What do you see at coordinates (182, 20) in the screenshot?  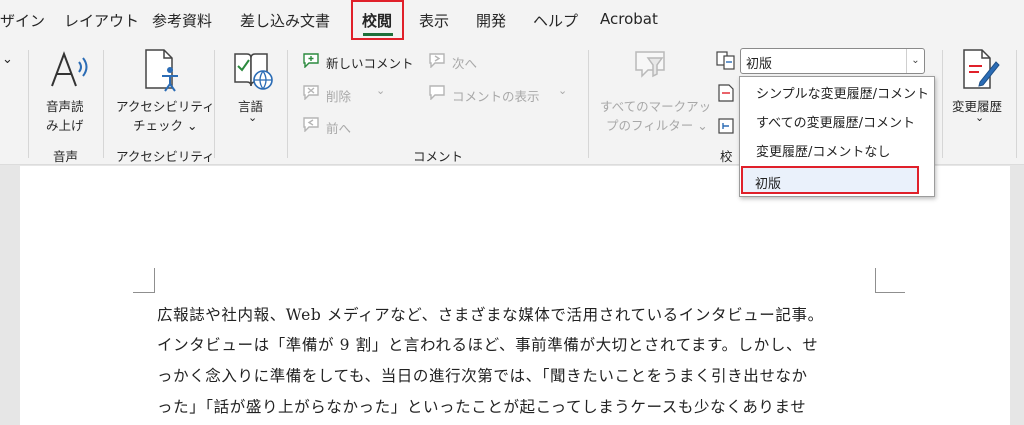 I see `tab-references: 参考資料` at bounding box center [182, 20].